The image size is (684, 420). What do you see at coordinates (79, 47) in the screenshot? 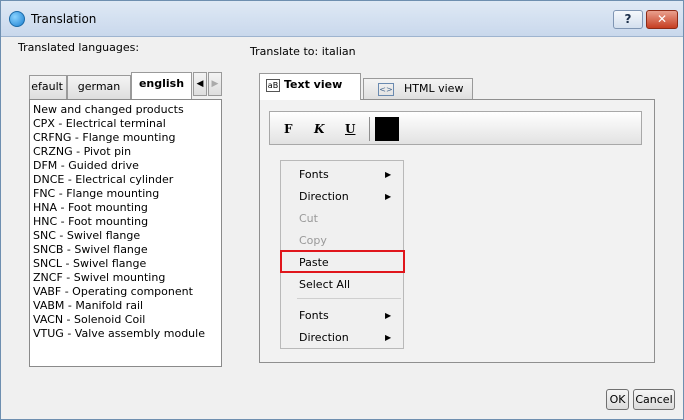
I see `translated-languages-label: Translated languages:` at bounding box center [79, 47].